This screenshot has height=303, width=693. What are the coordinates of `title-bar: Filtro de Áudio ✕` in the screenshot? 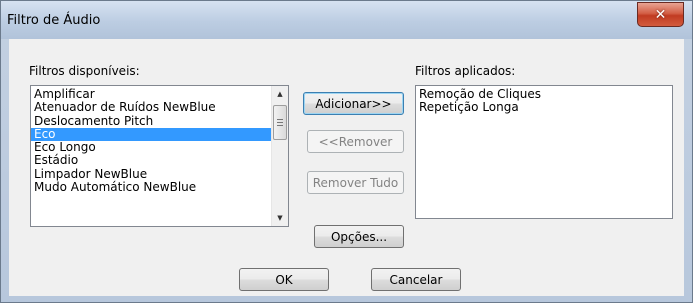 It's located at (346, 20).